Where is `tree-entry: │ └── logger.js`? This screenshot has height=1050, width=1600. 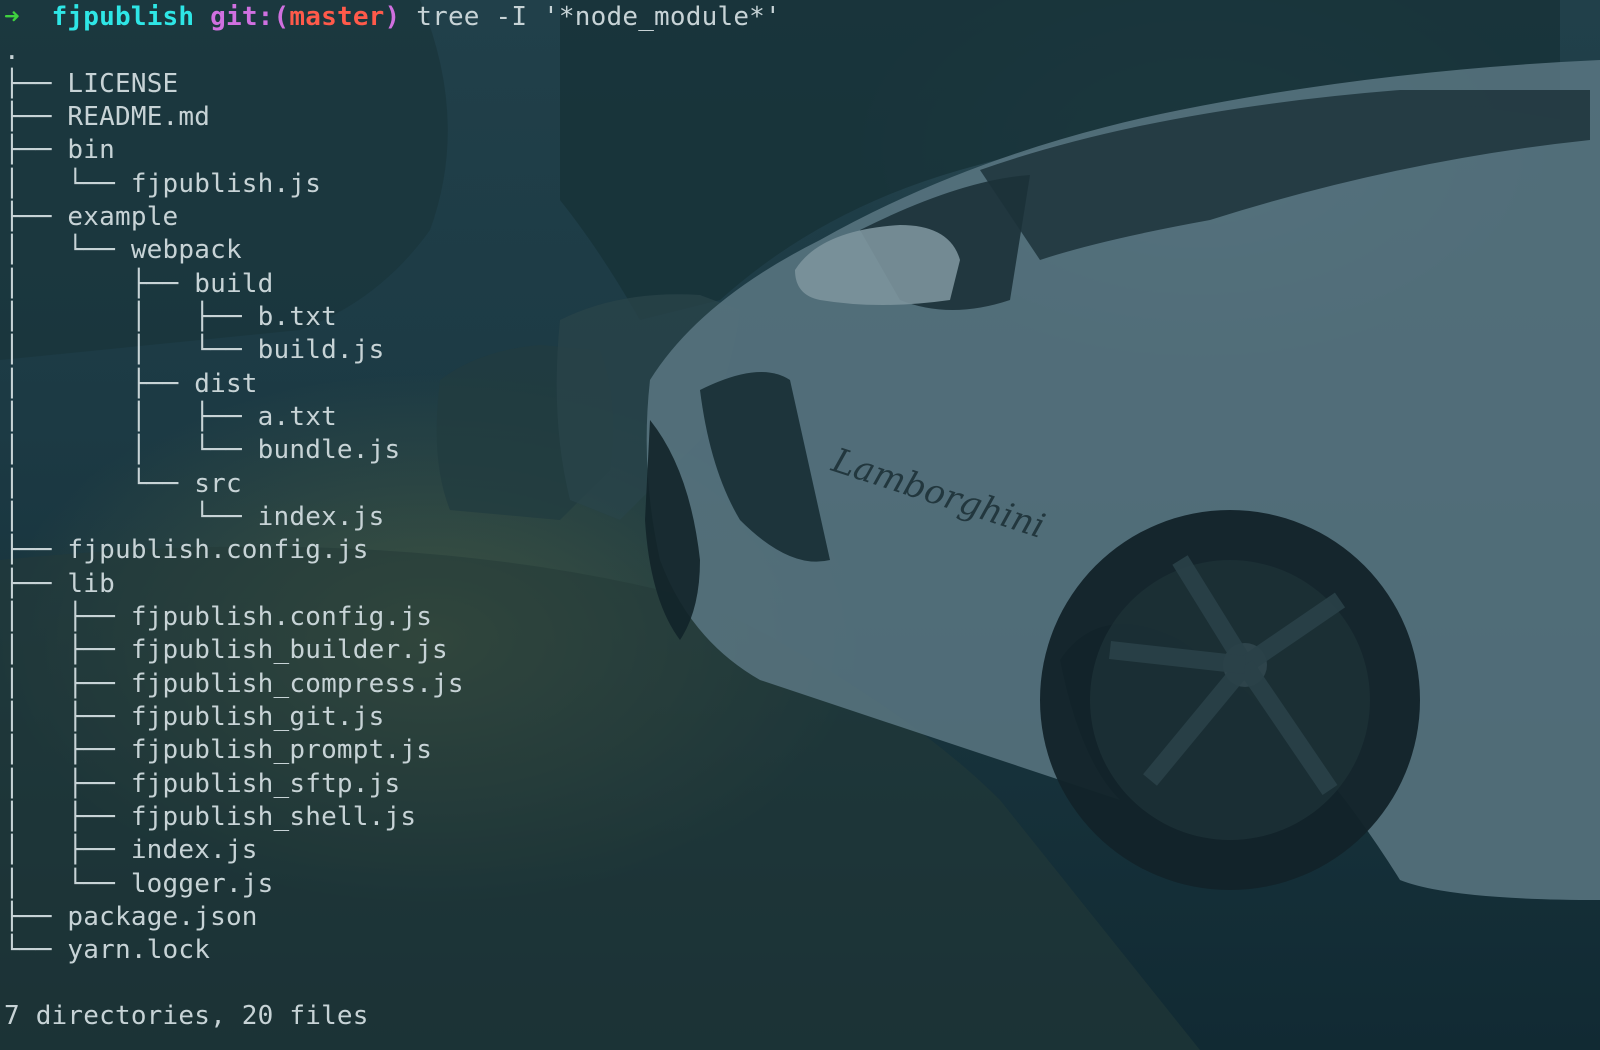
tree-entry: │ └── logger.js is located at coordinates (139, 884).